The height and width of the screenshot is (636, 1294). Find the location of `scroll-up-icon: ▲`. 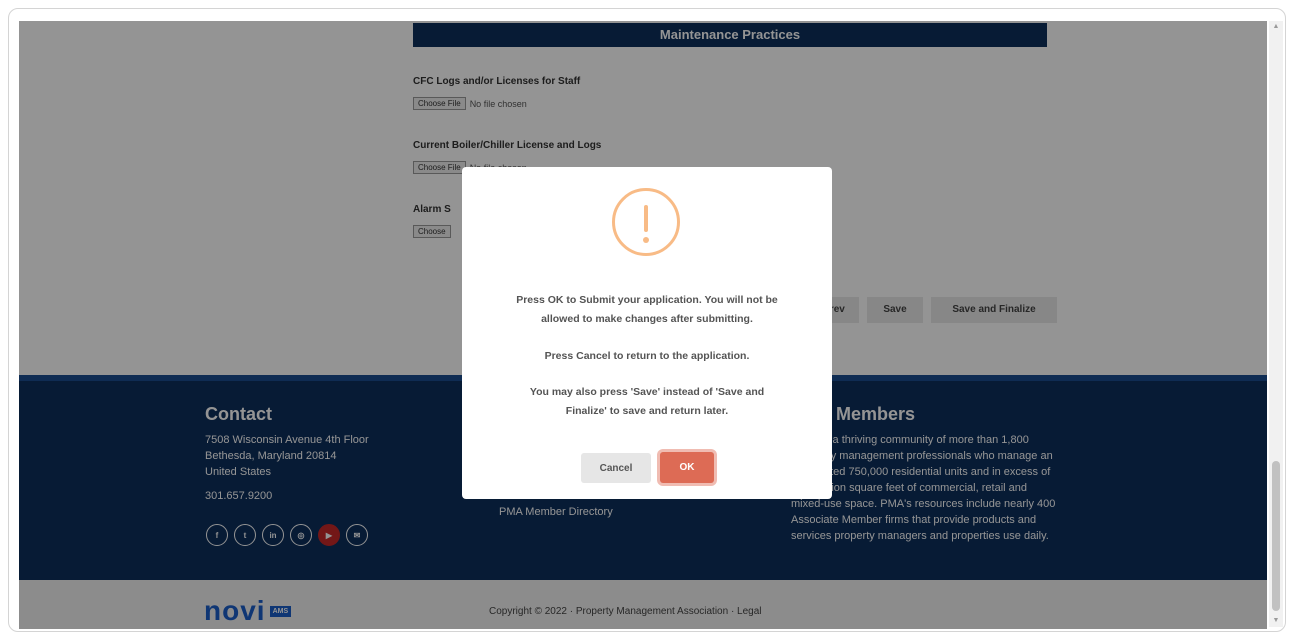

scroll-up-icon: ▲ is located at coordinates (1276, 27).